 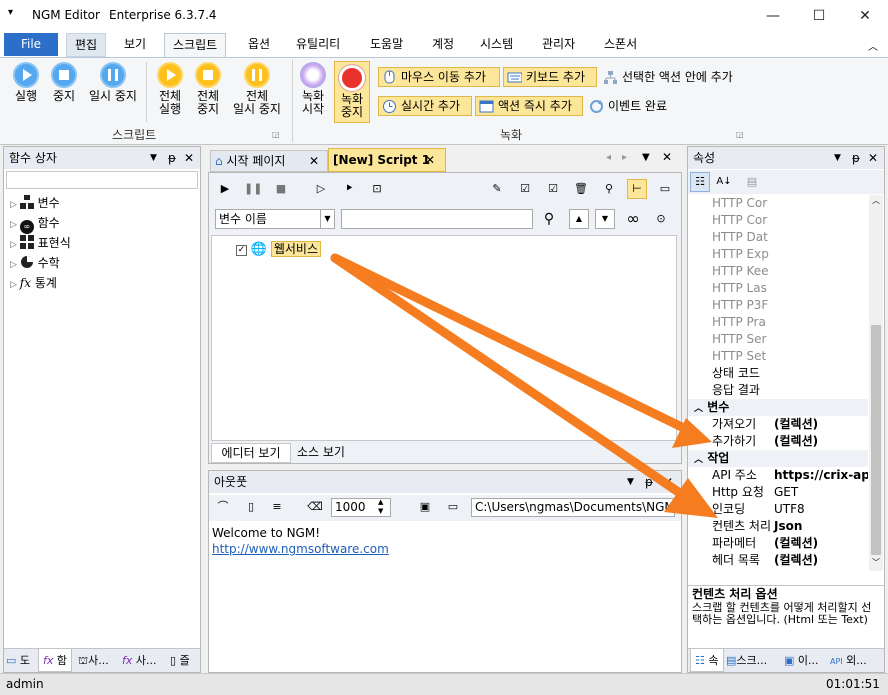 I want to click on monitor-icon: ▭, so click(x=665, y=189).